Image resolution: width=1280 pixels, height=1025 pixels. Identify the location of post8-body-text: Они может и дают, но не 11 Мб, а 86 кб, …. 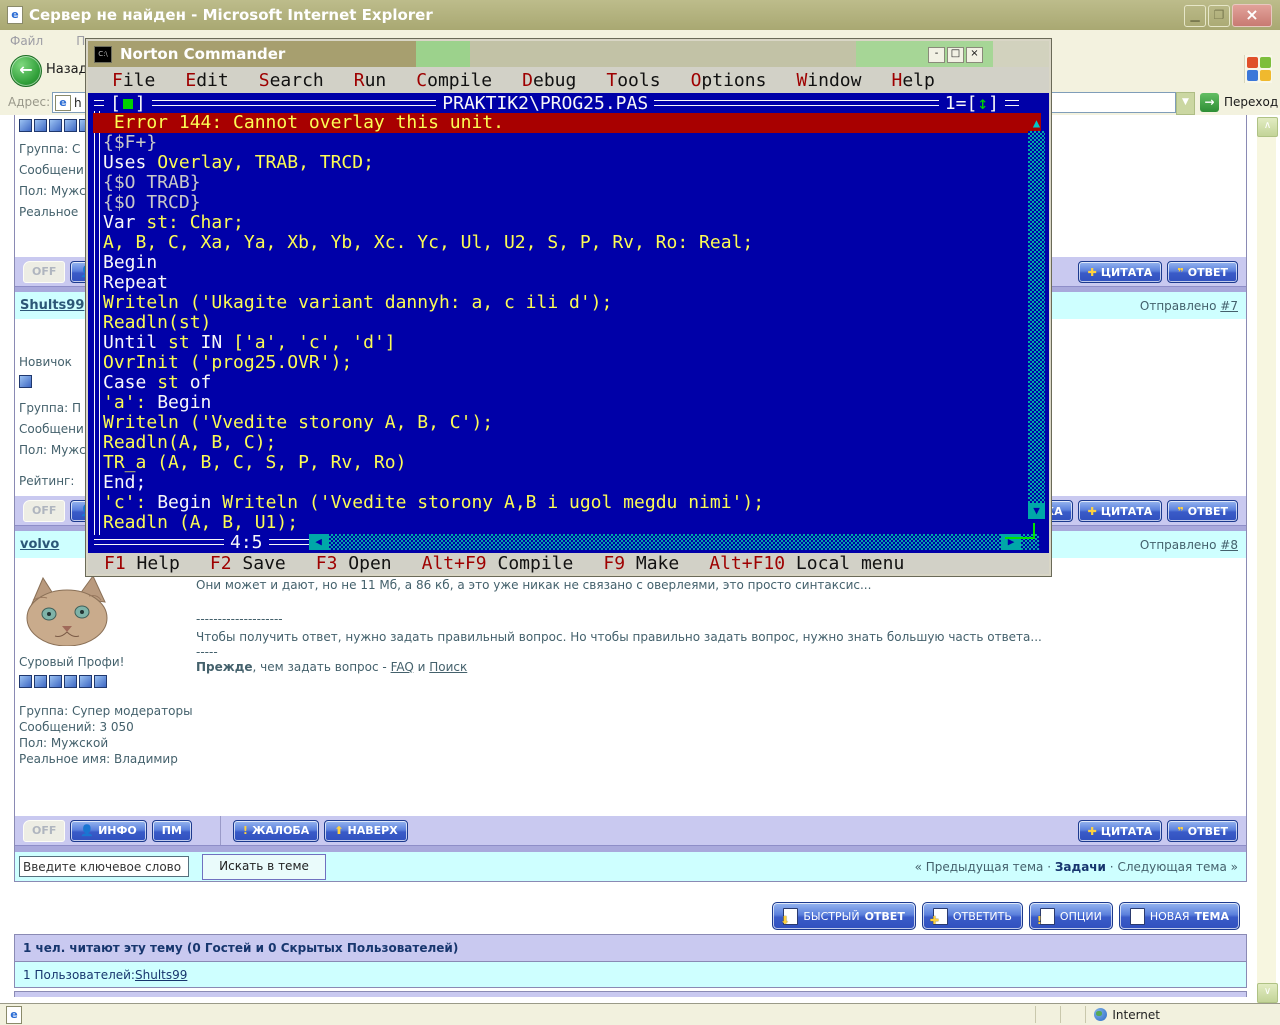
(534, 585).